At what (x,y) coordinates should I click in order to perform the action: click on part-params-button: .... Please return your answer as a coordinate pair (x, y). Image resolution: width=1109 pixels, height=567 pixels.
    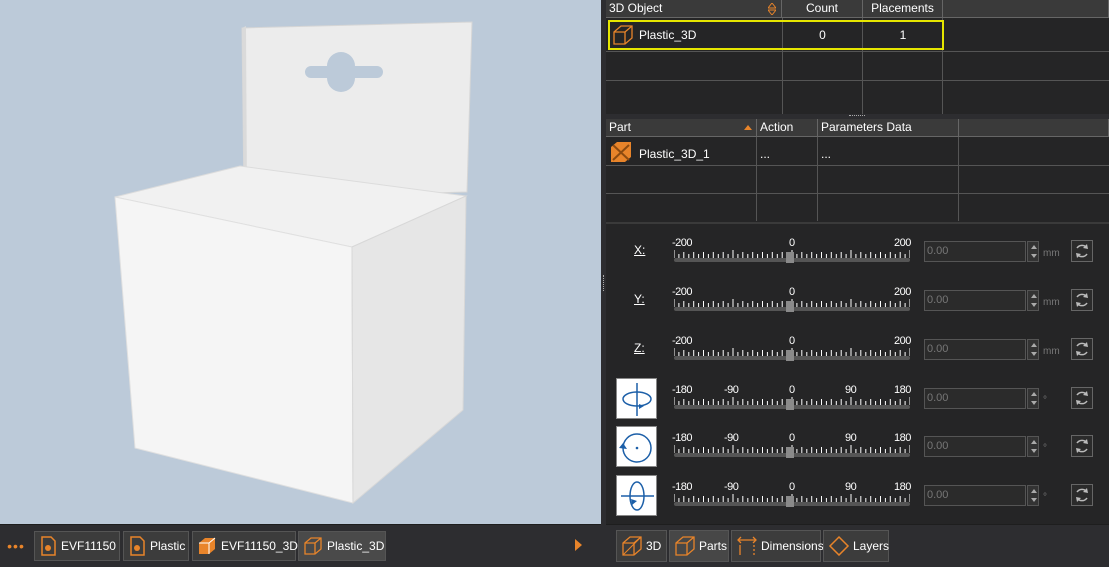
    Looking at the image, I should click on (826, 154).